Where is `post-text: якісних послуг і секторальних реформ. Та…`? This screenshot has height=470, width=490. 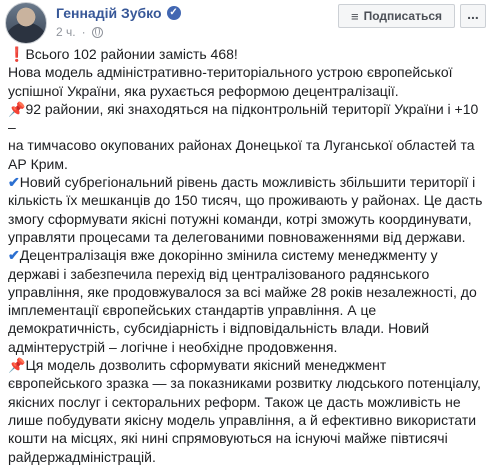
post-text: якісних послуг і секторальних реформ. Та… is located at coordinates (234, 401).